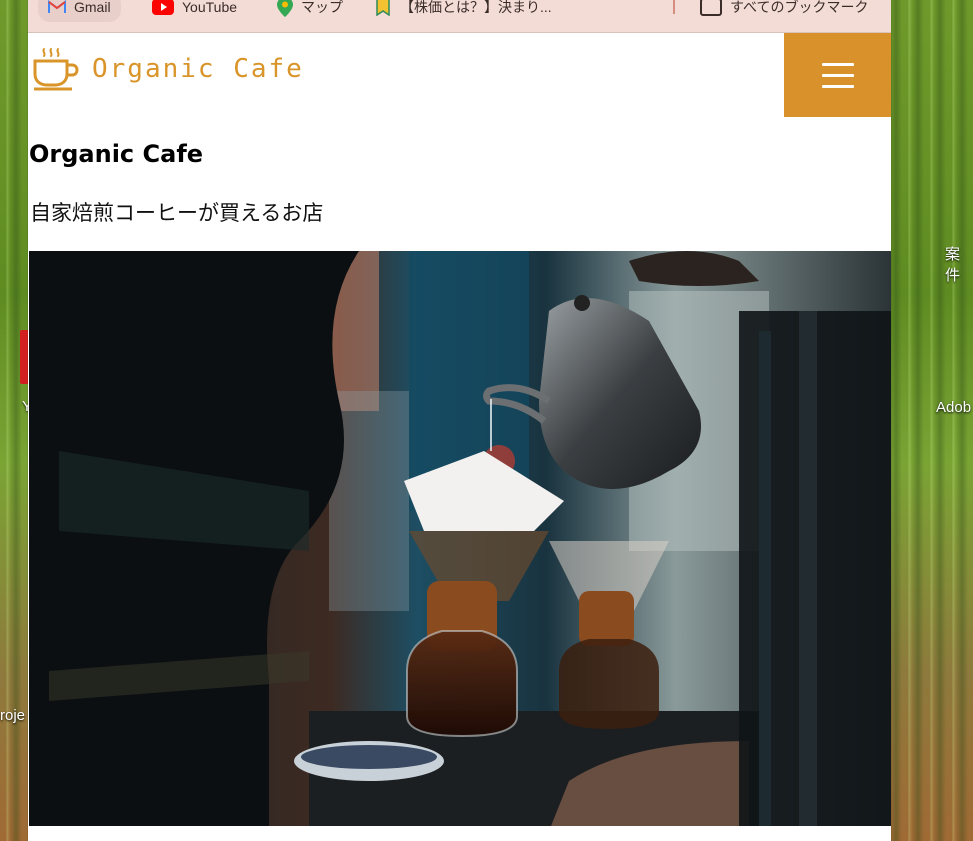 The image size is (973, 841). I want to click on bookmark-label: YouTube, so click(210, 7).